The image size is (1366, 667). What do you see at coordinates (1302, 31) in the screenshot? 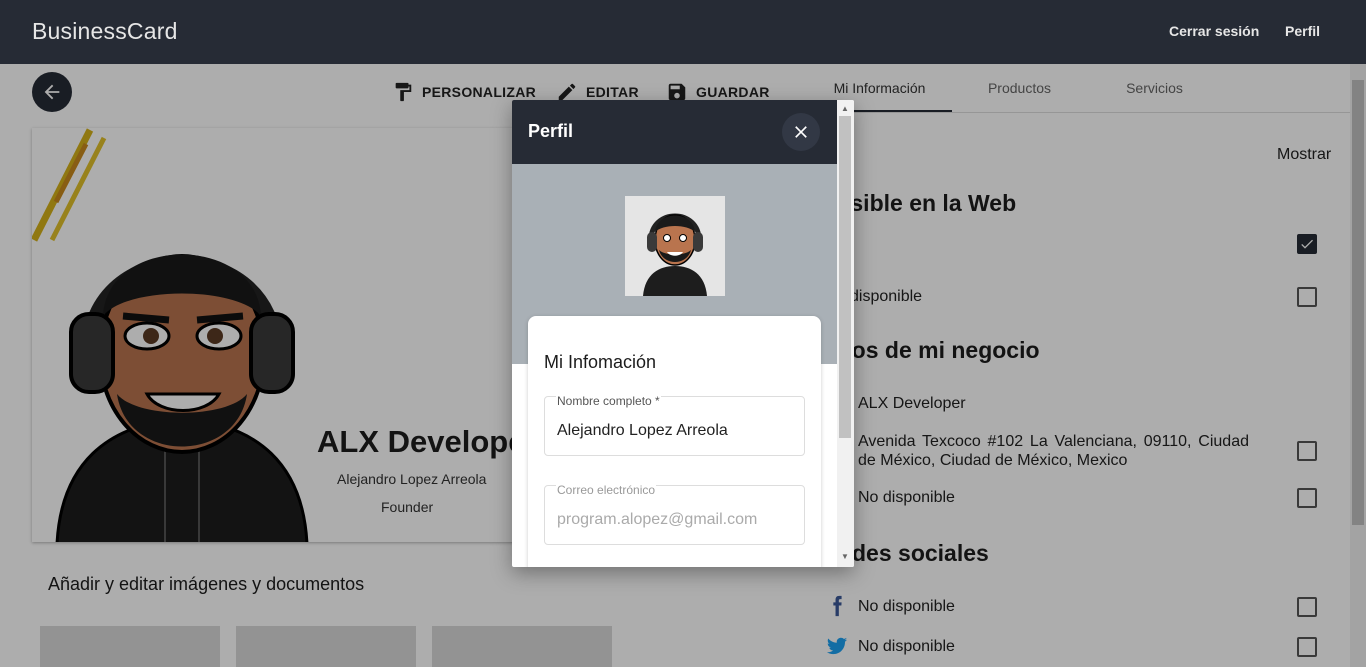
I see `profile-link: Perfil` at bounding box center [1302, 31].